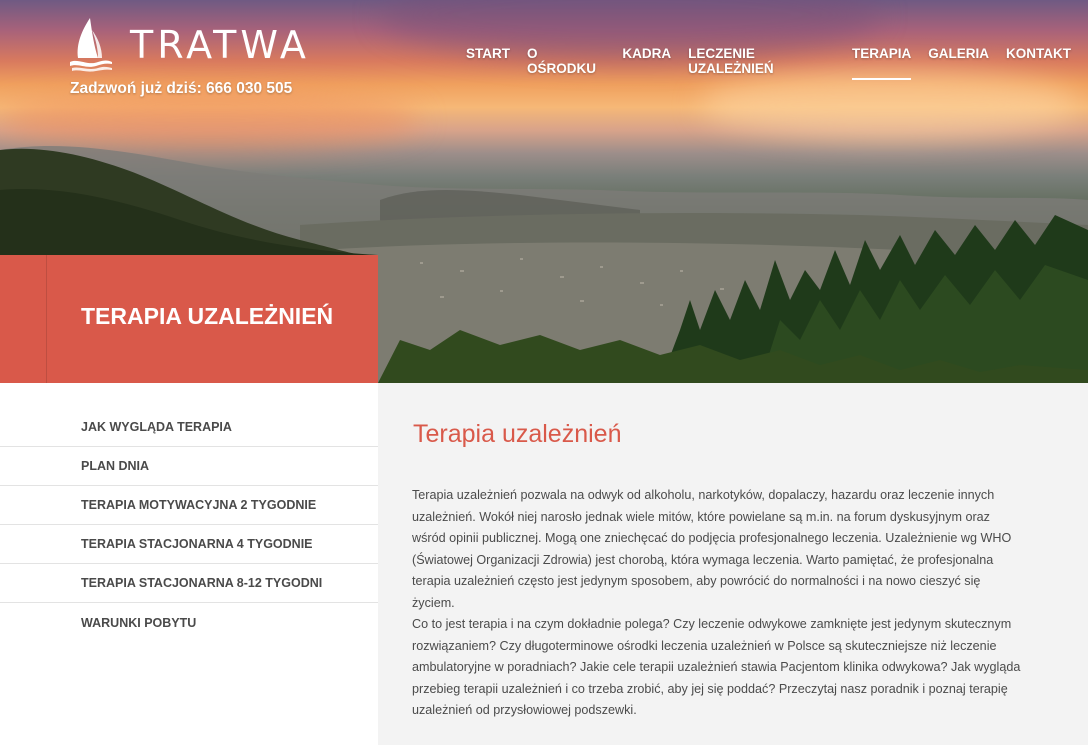 The width and height of the screenshot is (1088, 745). I want to click on sidebar-item-plan-dnia: PLAN DNIA, so click(189, 466).